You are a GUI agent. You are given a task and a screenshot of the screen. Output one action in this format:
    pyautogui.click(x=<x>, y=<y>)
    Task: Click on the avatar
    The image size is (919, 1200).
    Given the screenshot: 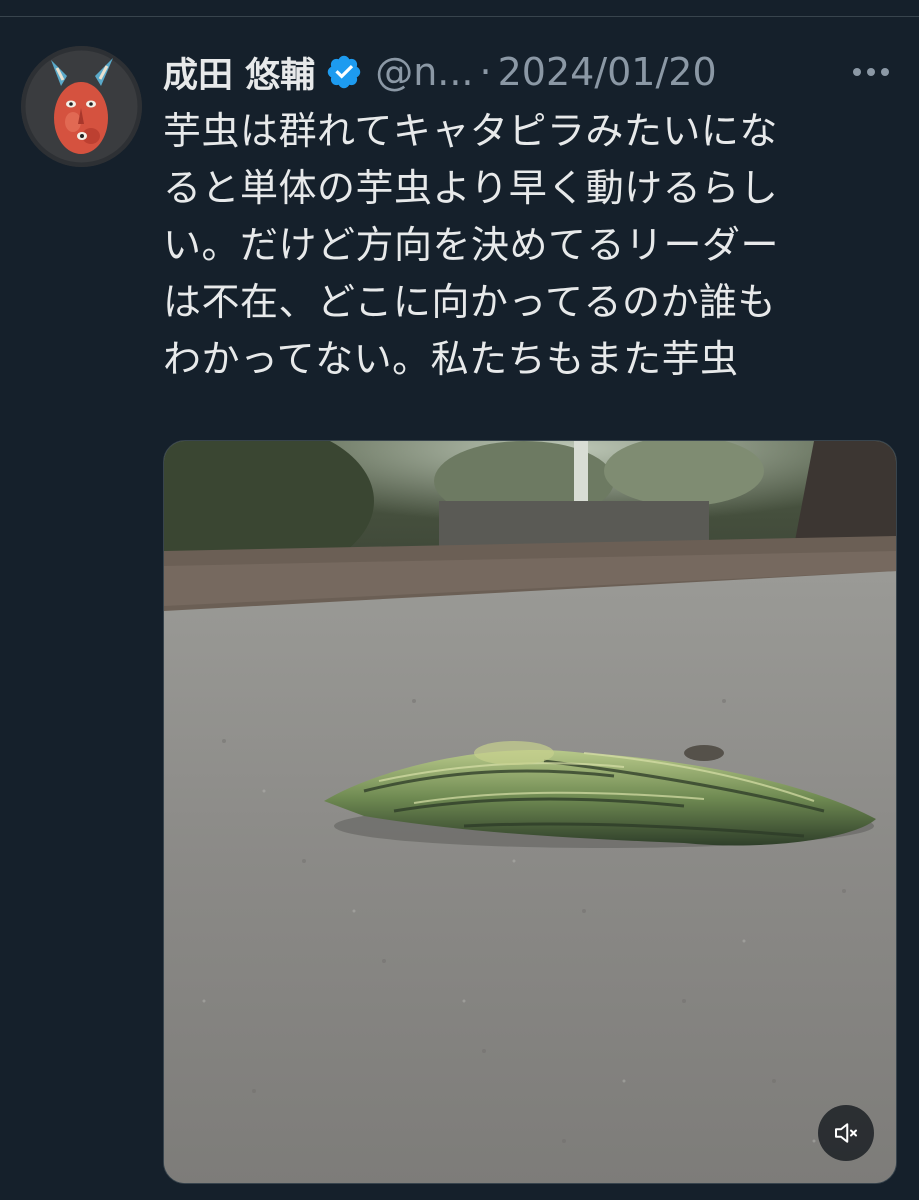 What is the action you would take?
    pyautogui.click(x=81, y=106)
    